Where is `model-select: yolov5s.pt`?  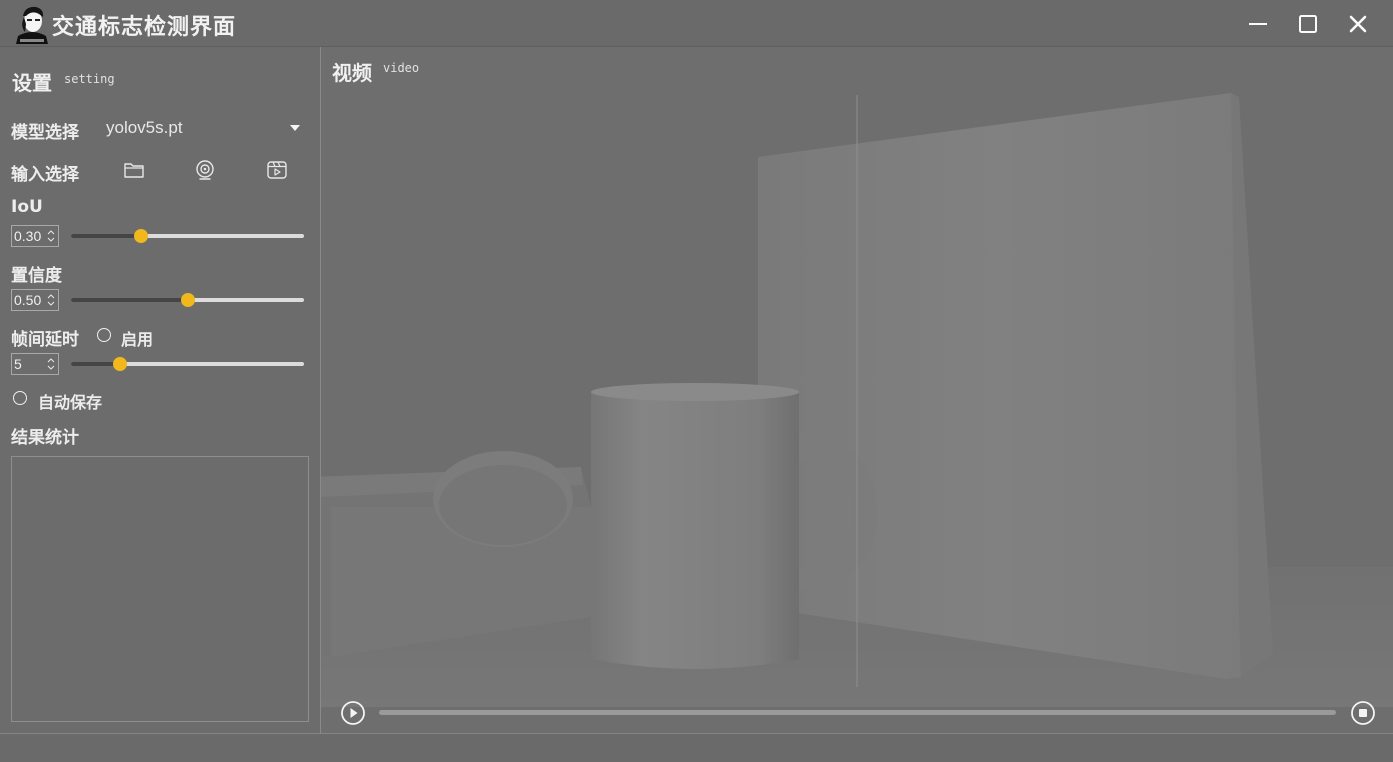
model-select: yolov5s.pt is located at coordinates (204, 129).